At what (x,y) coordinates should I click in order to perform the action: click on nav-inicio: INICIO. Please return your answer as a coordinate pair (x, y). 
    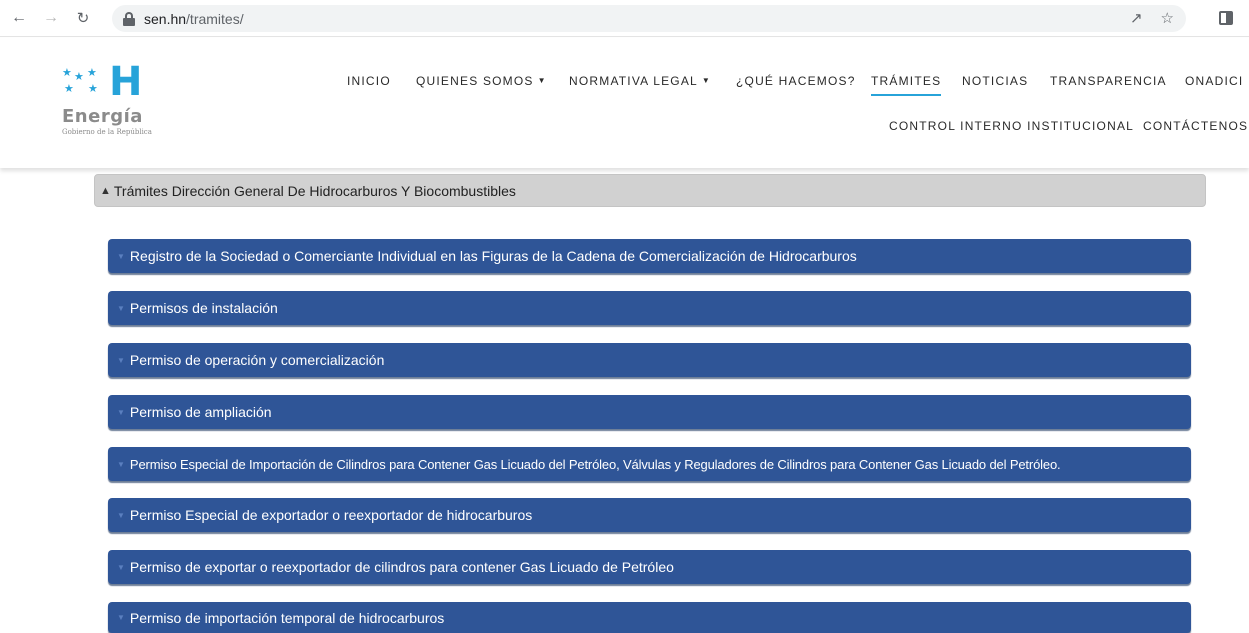
    Looking at the image, I should click on (369, 81).